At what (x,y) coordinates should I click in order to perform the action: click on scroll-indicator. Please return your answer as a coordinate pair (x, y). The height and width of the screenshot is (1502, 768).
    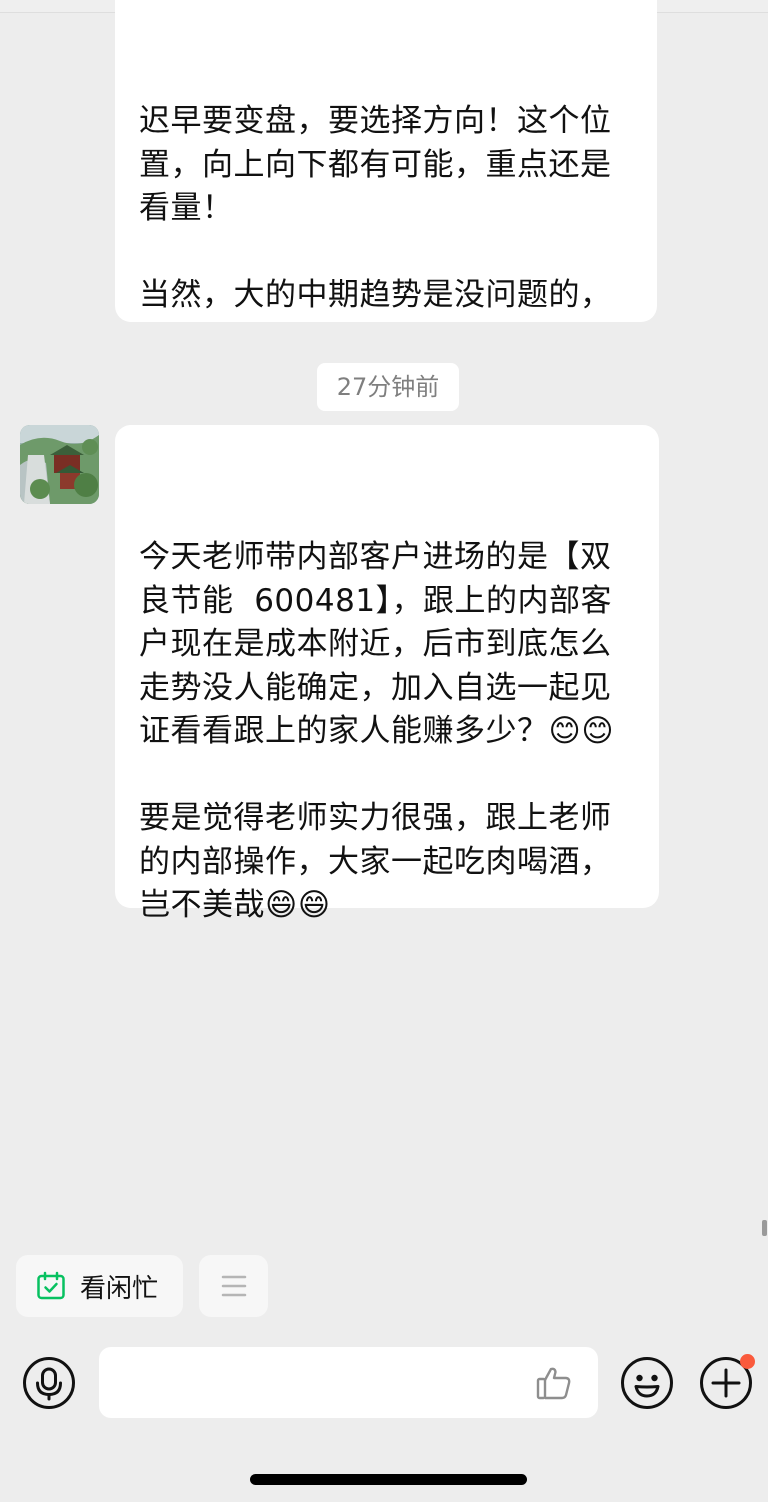
    Looking at the image, I should click on (764, 1228).